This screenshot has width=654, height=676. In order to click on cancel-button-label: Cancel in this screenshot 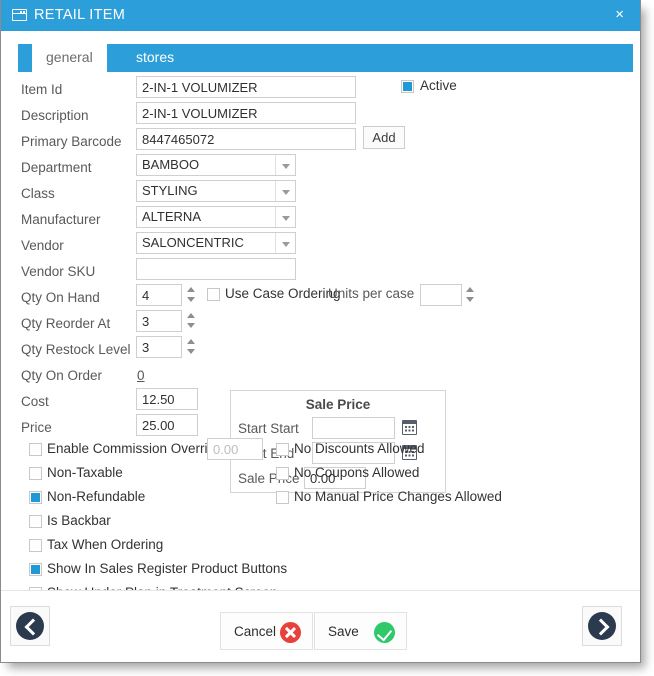, I will do `click(255, 631)`.